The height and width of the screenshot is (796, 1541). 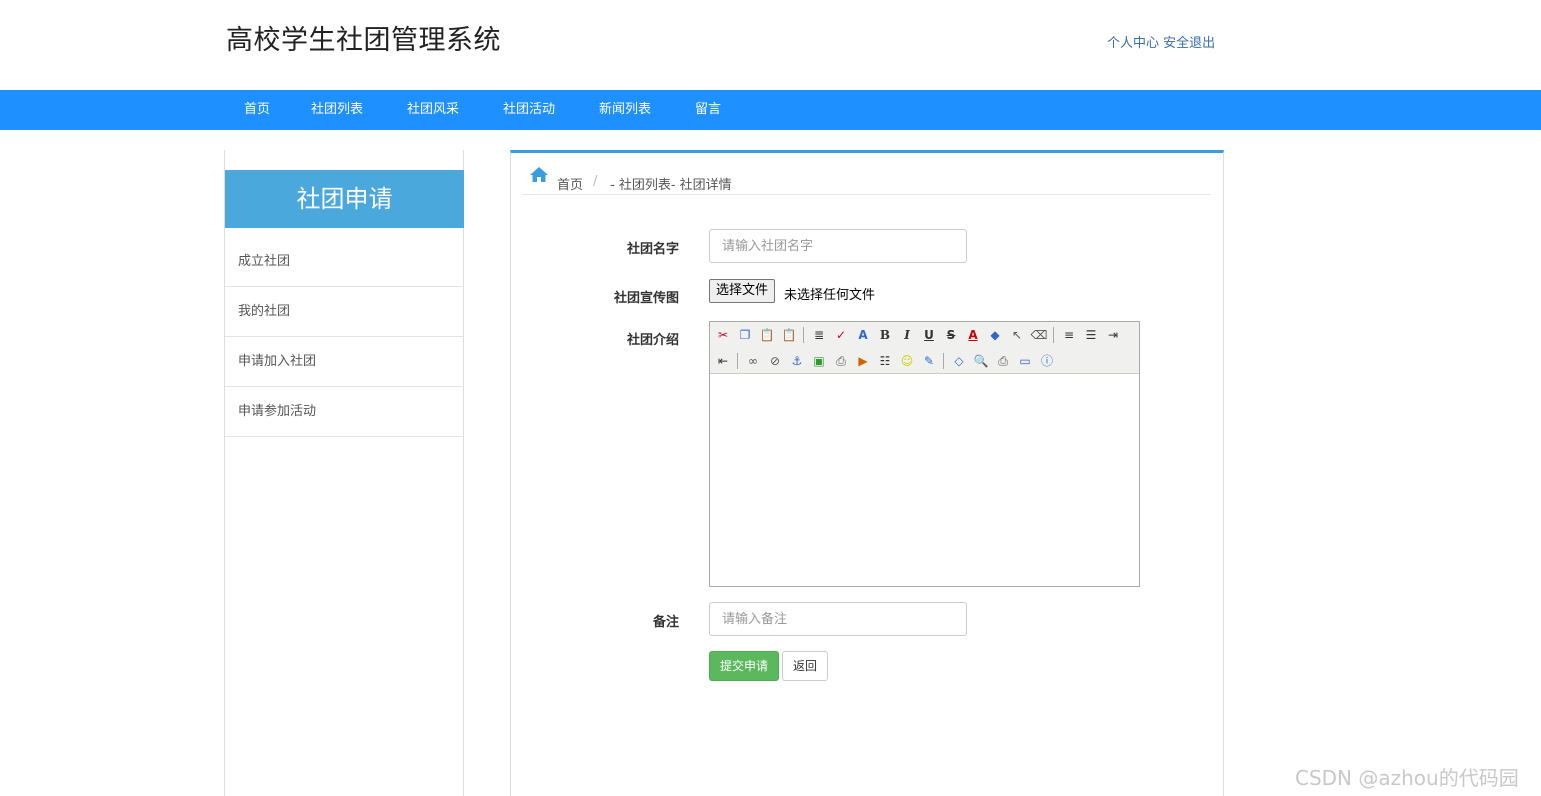 I want to click on flash-icon: ⎙, so click(x=841, y=361).